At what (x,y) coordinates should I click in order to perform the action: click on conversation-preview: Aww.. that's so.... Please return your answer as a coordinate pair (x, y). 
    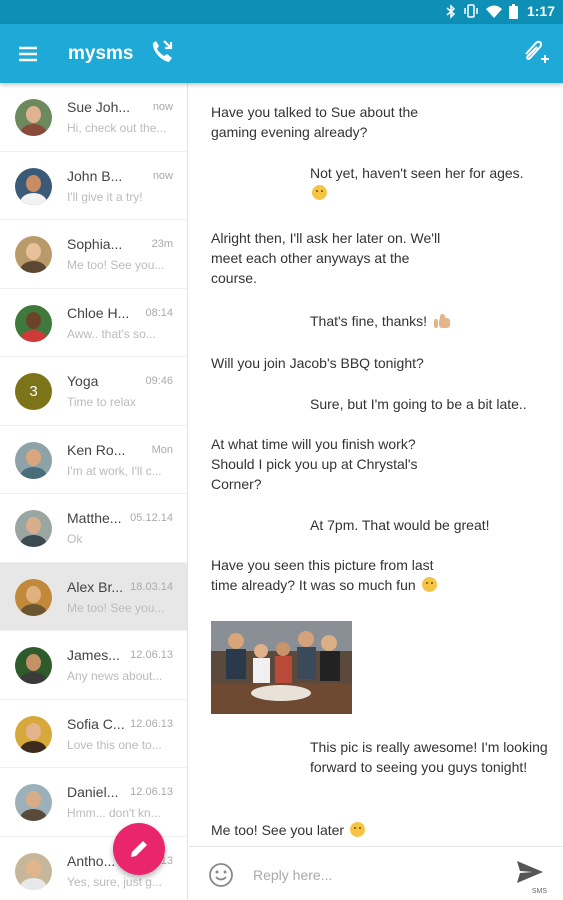
    Looking at the image, I should click on (111, 333).